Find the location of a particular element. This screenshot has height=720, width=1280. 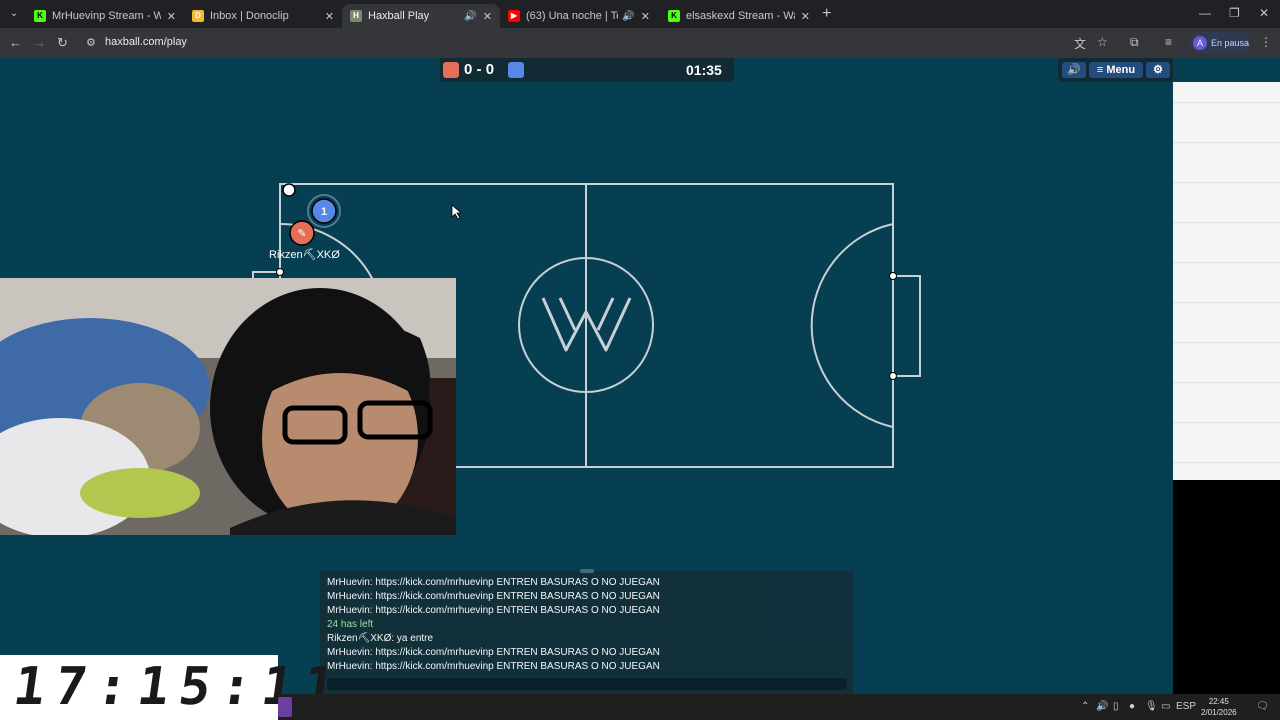

blue-team-indicator is located at coordinates (516, 70).